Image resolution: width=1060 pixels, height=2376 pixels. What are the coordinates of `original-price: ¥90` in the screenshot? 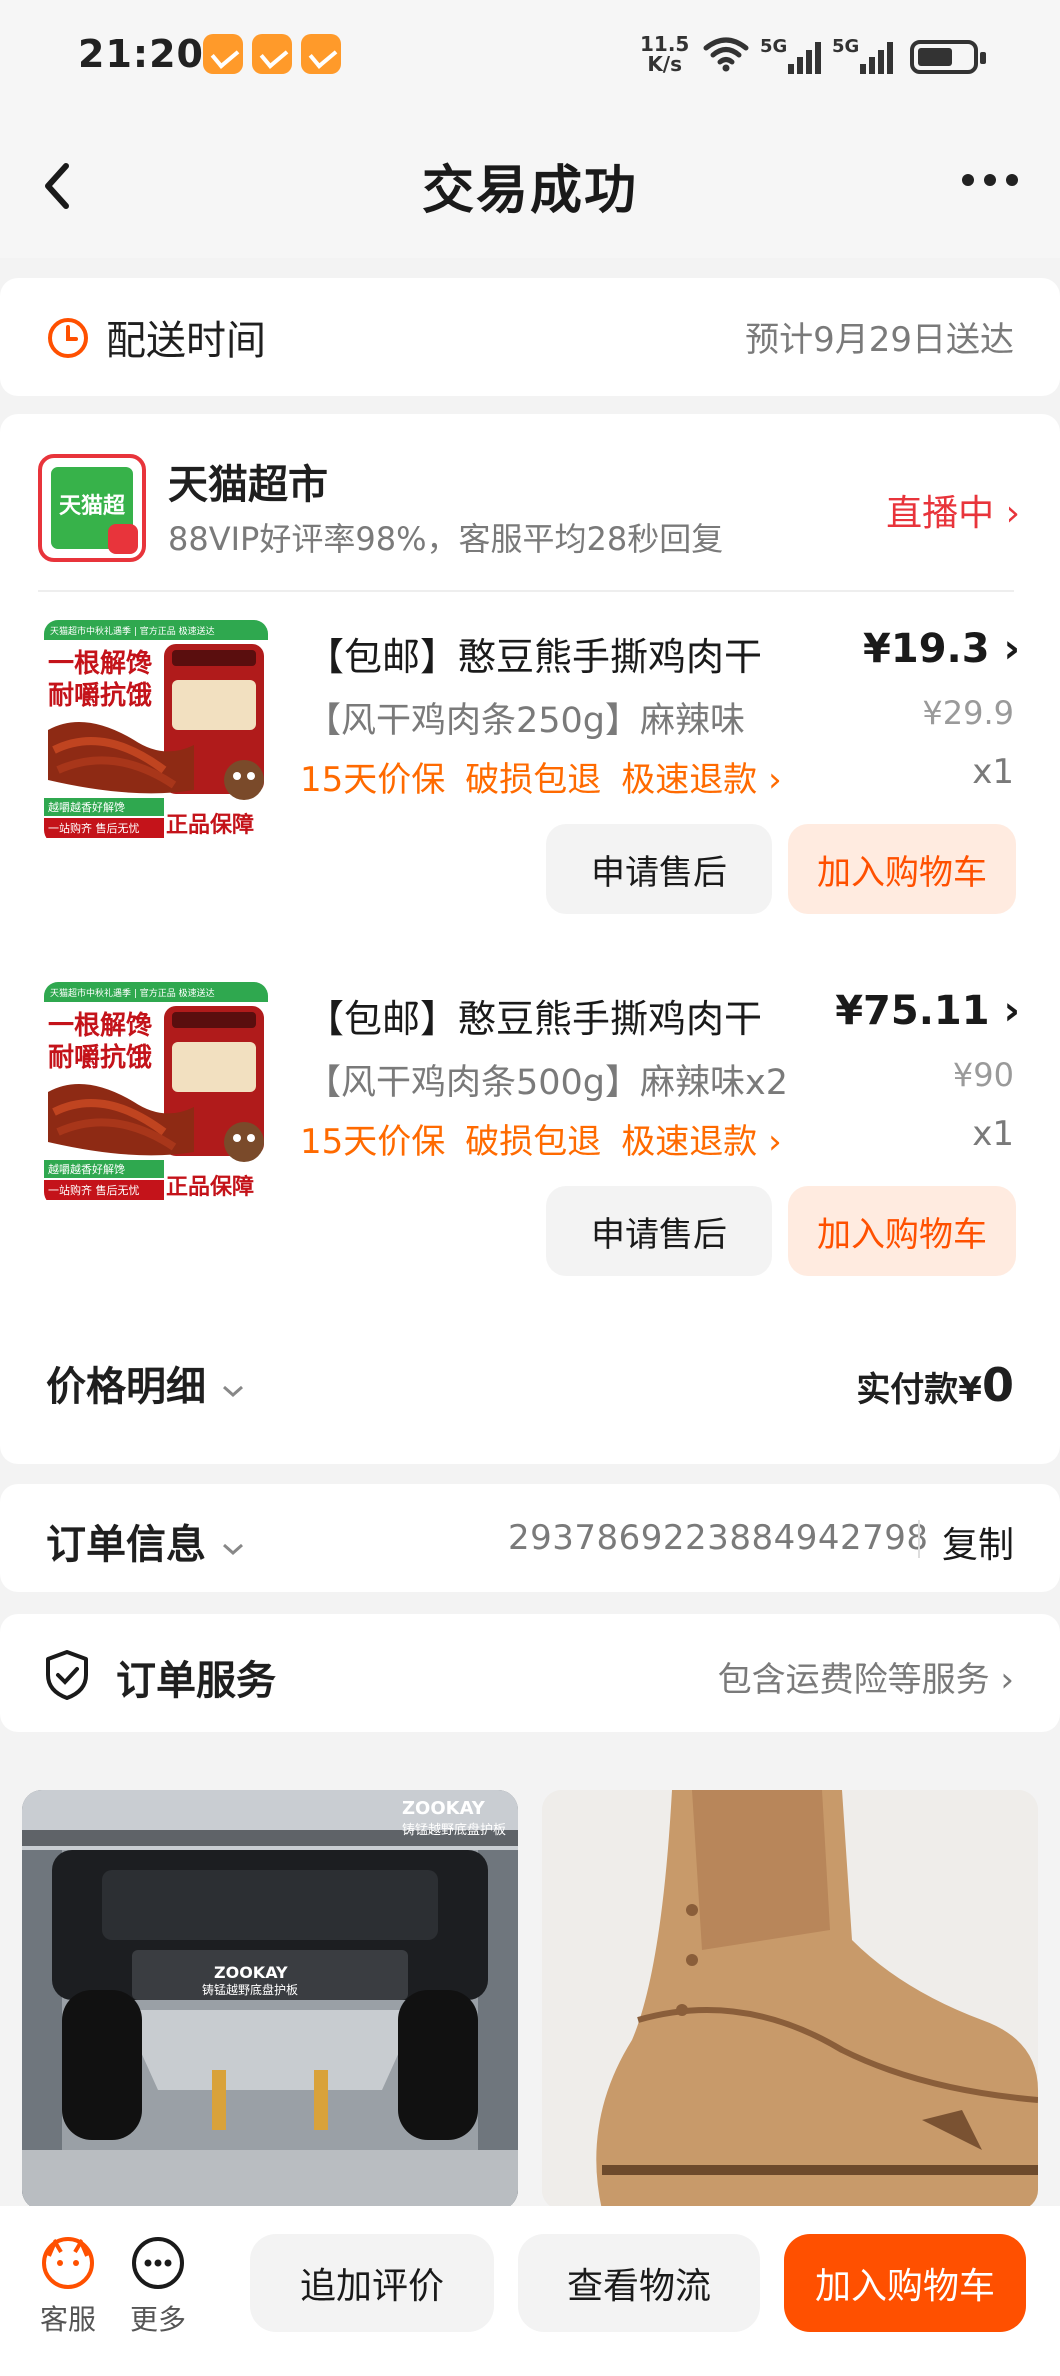 It's located at (983, 1075).